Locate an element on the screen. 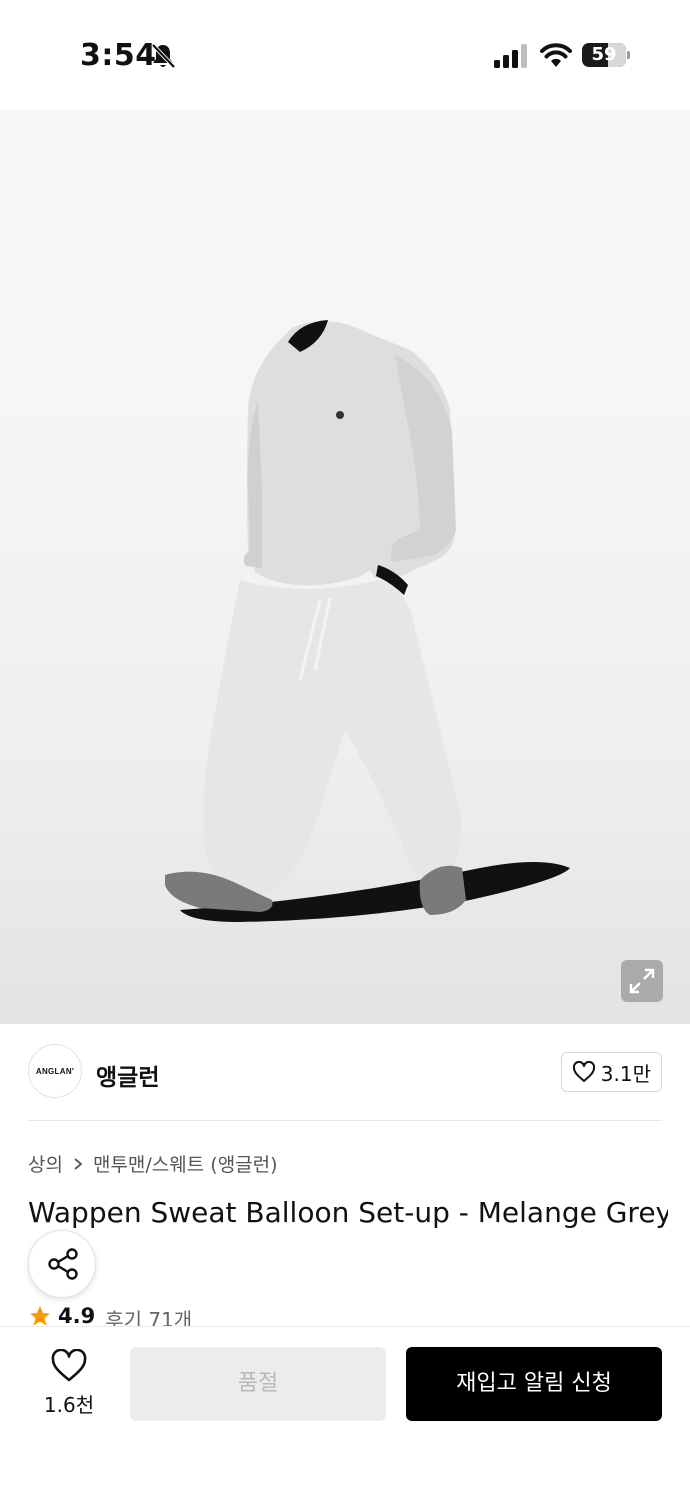  bell-slash-icon is located at coordinates (163, 56).